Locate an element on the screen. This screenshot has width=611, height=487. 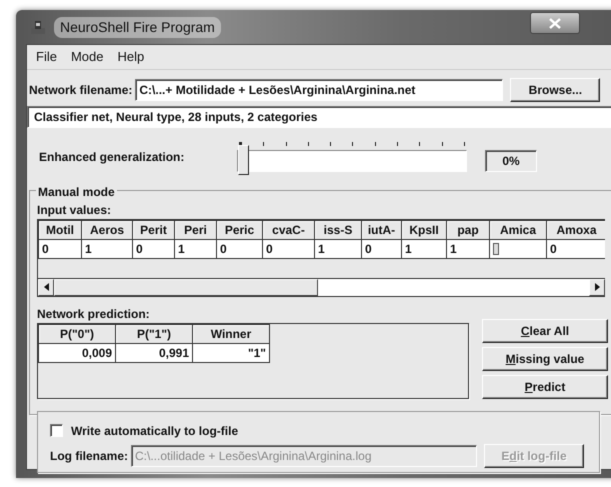
menu-item: Mode is located at coordinates (89, 56).